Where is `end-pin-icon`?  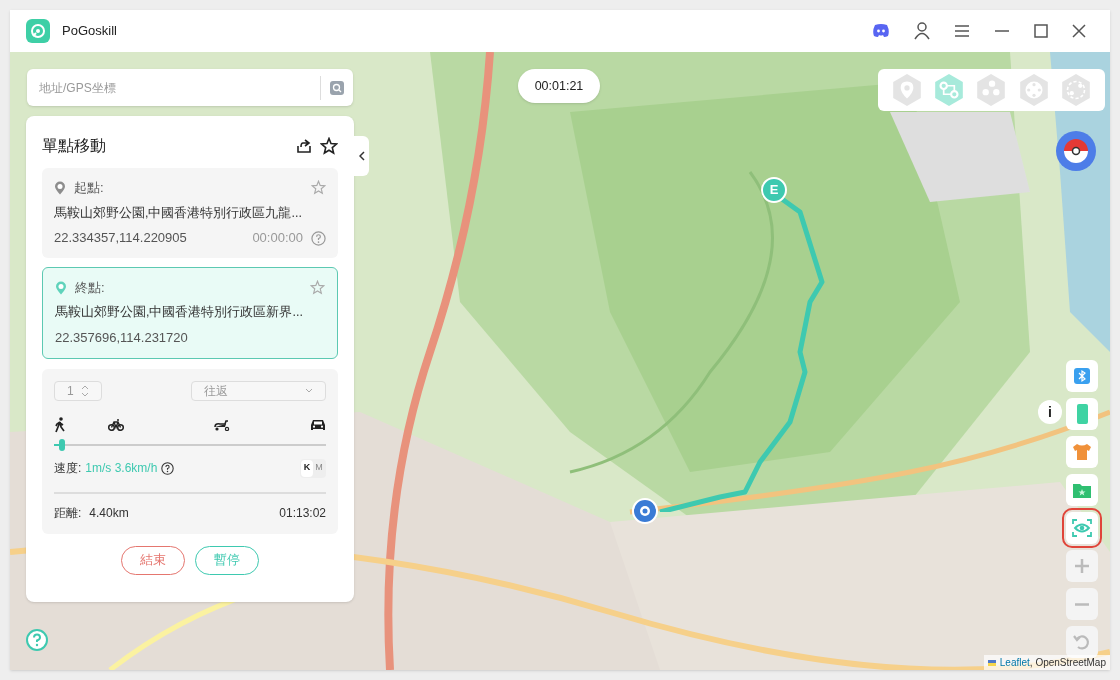
end-pin-icon is located at coordinates (61, 287).